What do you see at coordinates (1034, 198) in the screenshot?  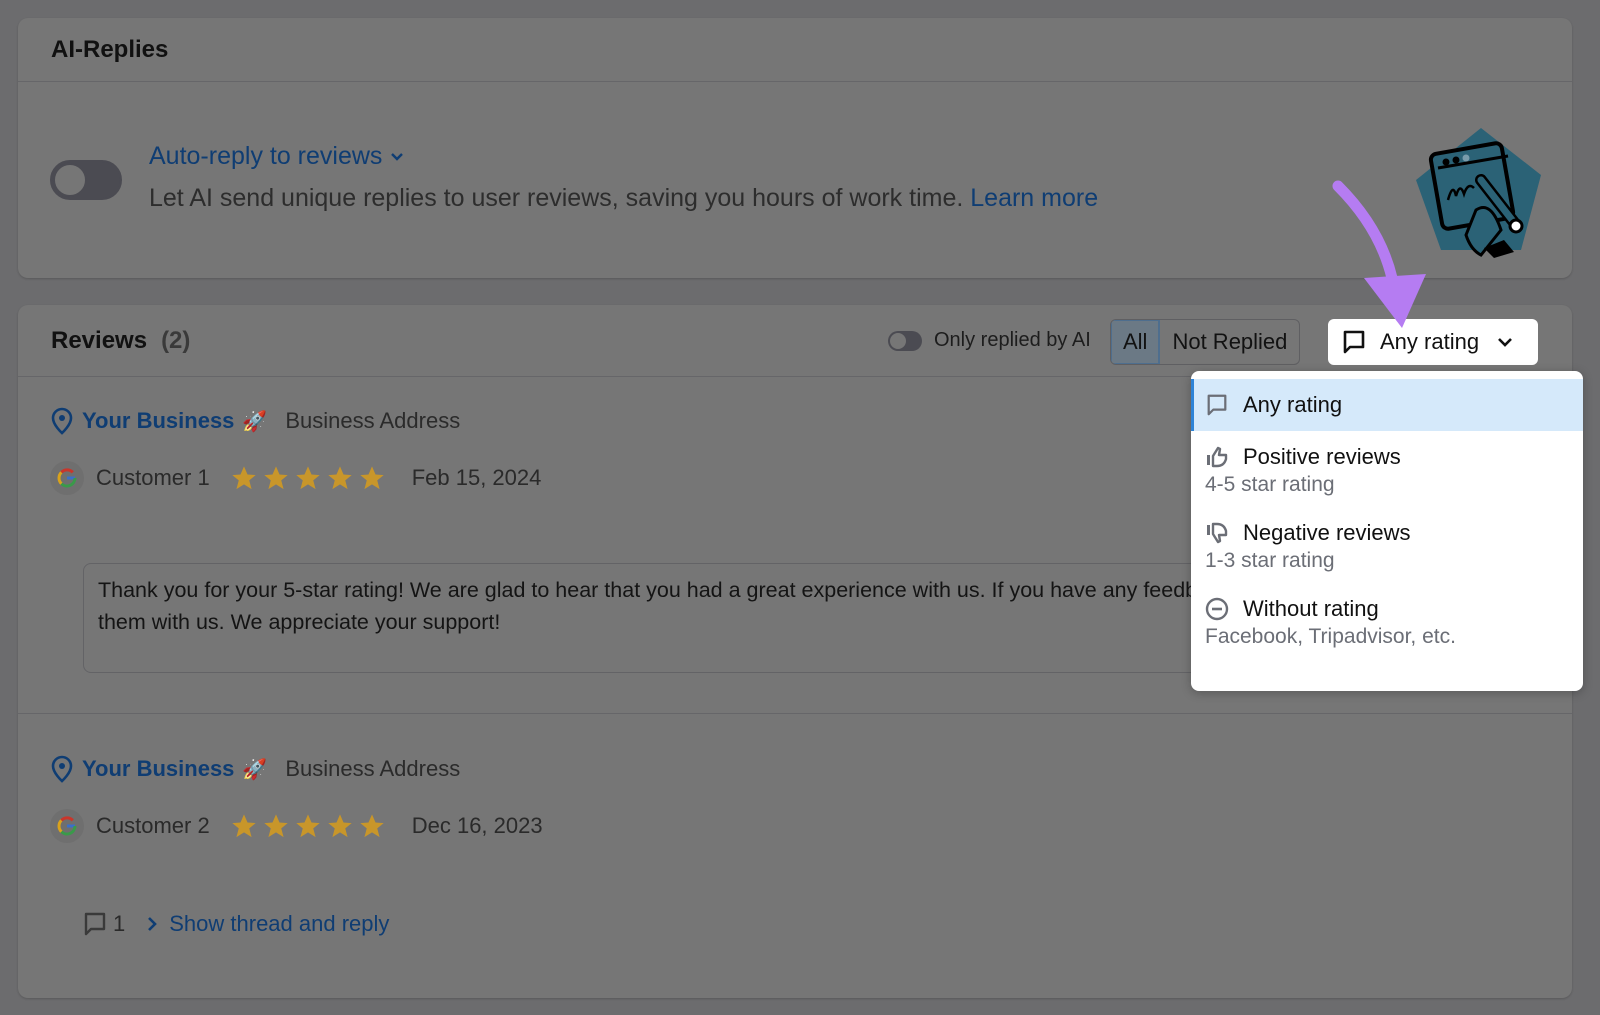 I see `learn-more-link: Learn more` at bounding box center [1034, 198].